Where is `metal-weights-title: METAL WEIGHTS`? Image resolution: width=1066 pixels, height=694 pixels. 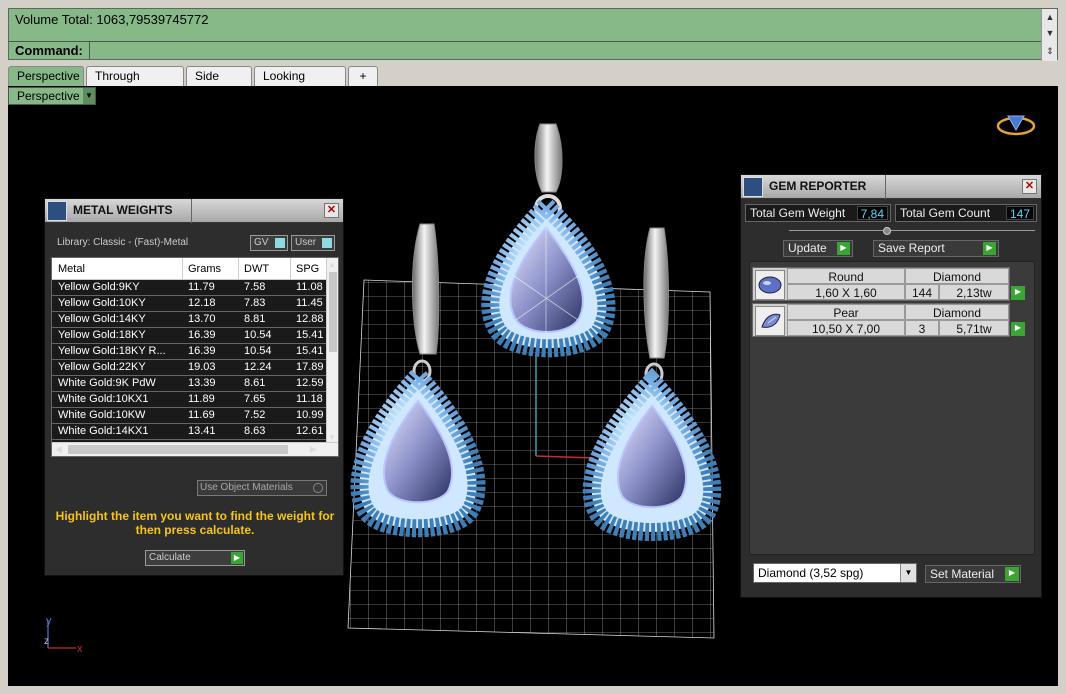
metal-weights-title: METAL WEIGHTS is located at coordinates (123, 210).